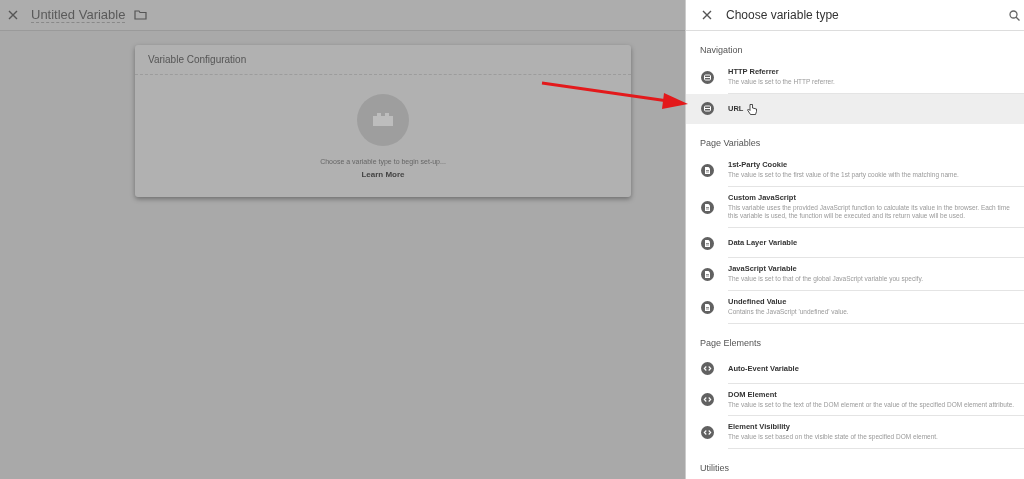 The width and height of the screenshot is (1024, 479). What do you see at coordinates (714, 468) in the screenshot?
I see `section-label: Utilities` at bounding box center [714, 468].